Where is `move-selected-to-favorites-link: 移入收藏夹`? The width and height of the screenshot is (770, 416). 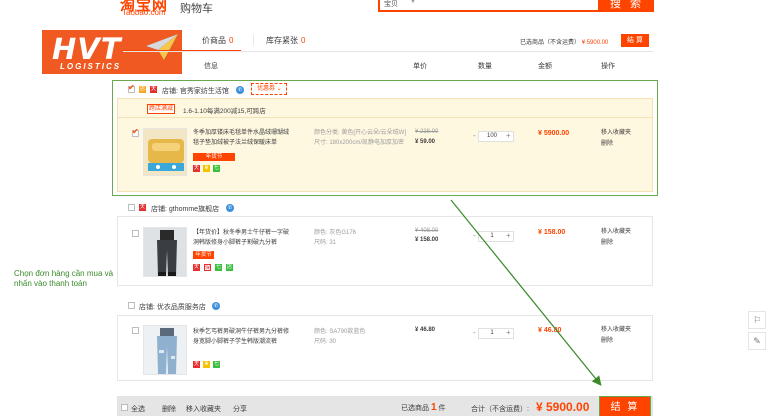 move-selected-to-favorites-link: 移入收藏夹 is located at coordinates (203, 409).